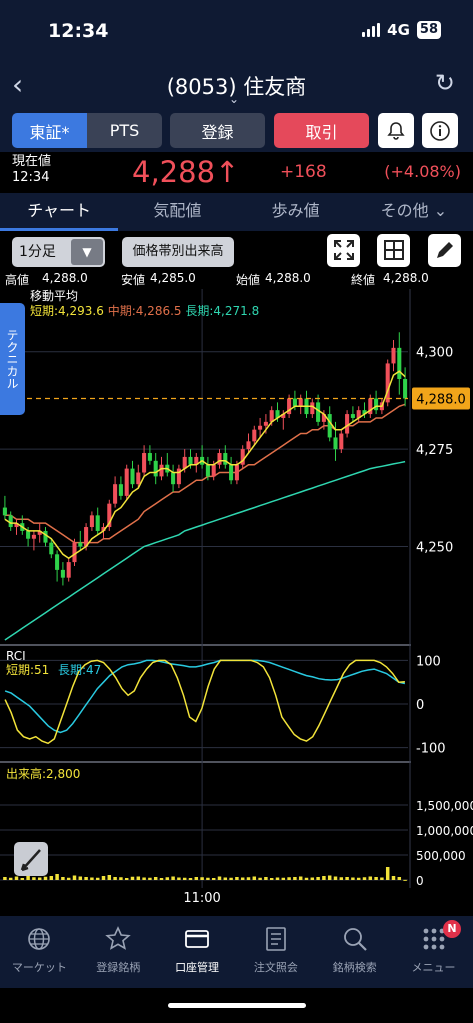 The height and width of the screenshot is (1023, 473). I want to click on nav-menu: N メニュー, so click(433, 952).